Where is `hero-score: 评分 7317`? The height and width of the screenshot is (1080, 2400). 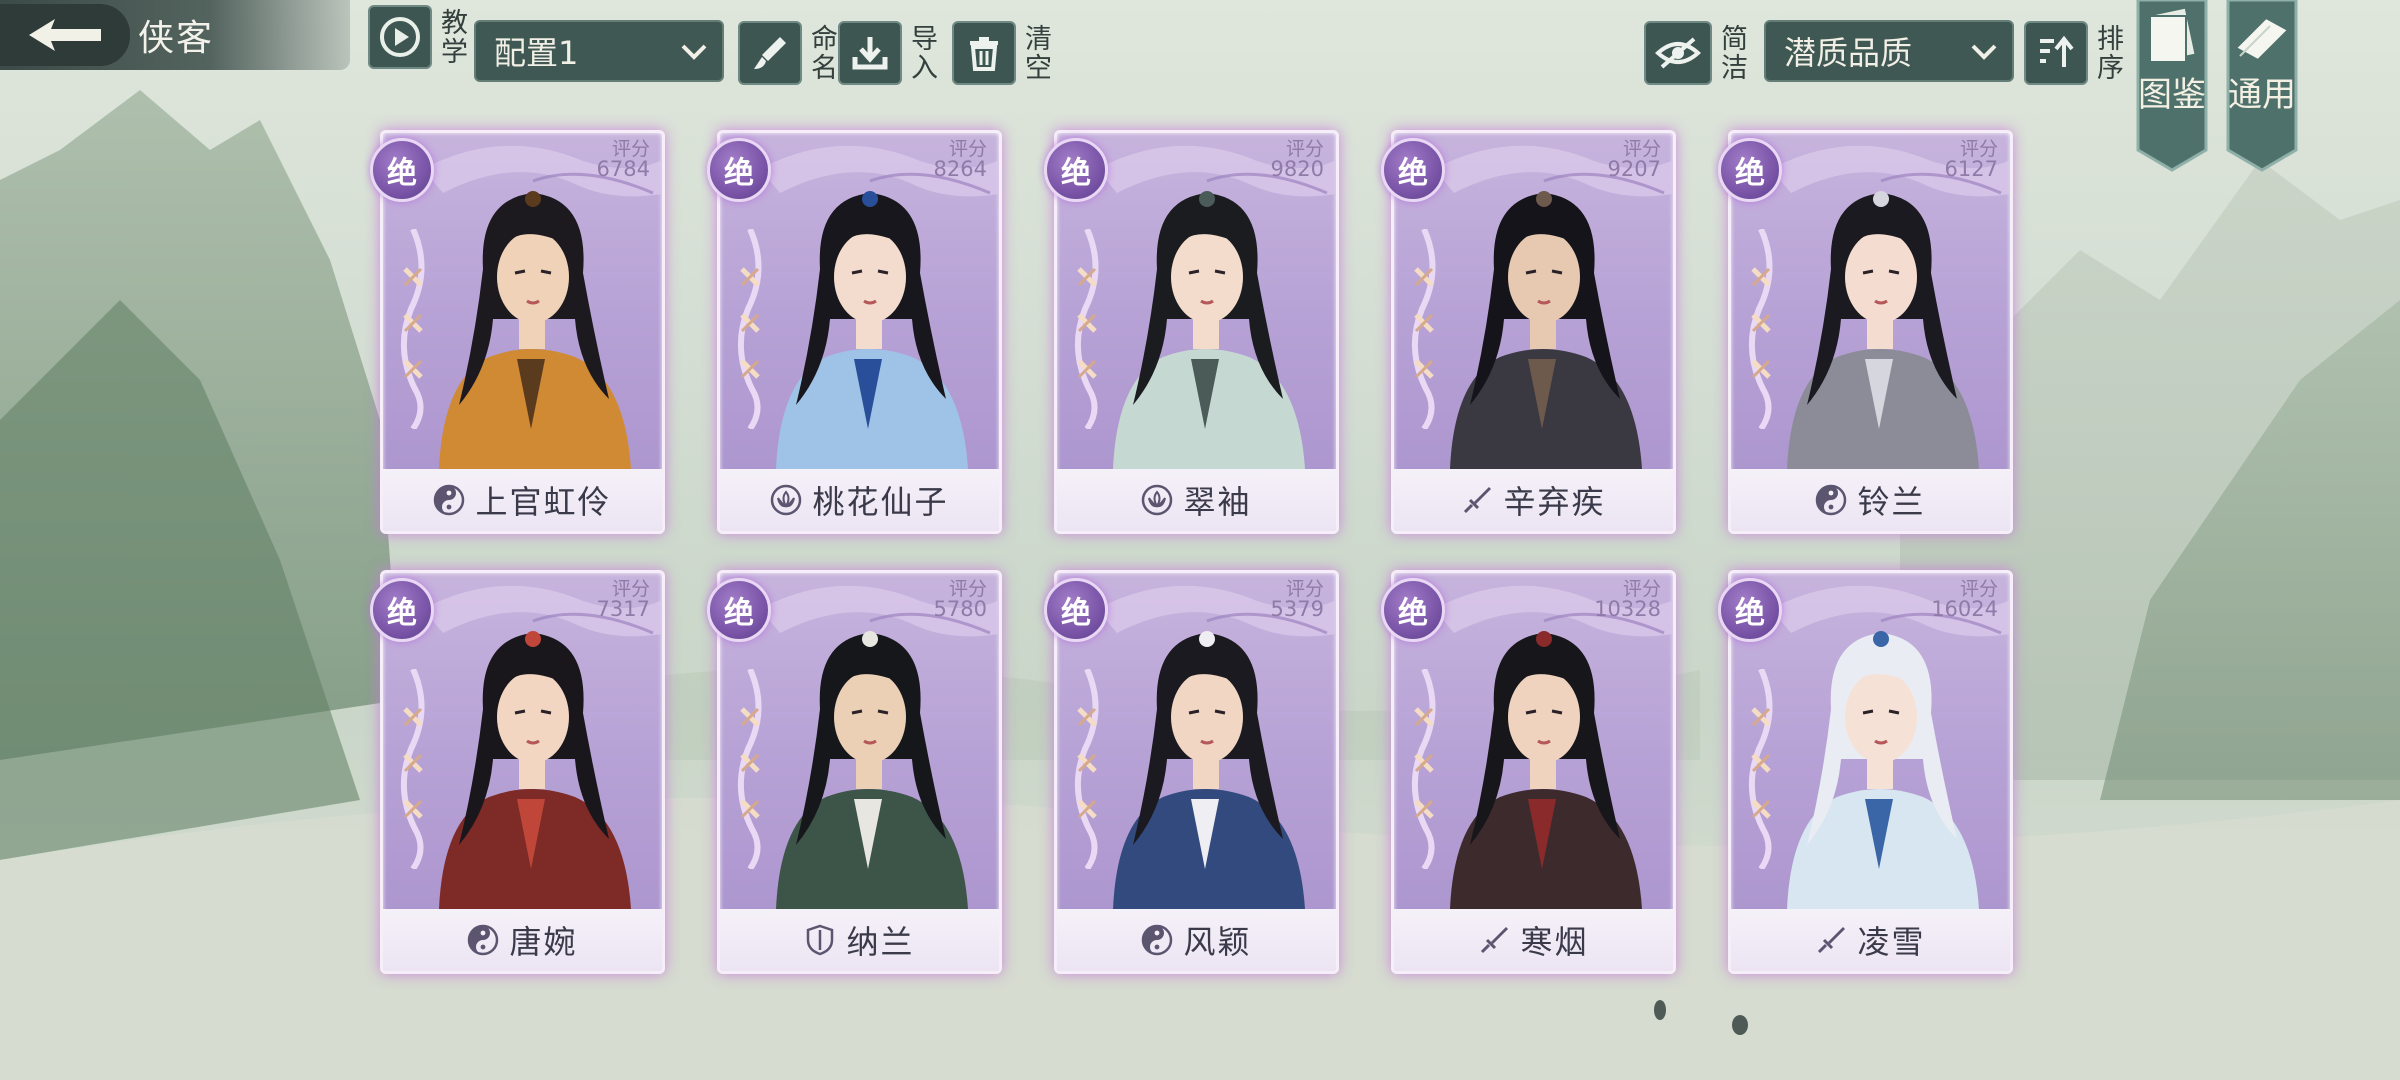
hero-score: 评分 7317 is located at coordinates (623, 599).